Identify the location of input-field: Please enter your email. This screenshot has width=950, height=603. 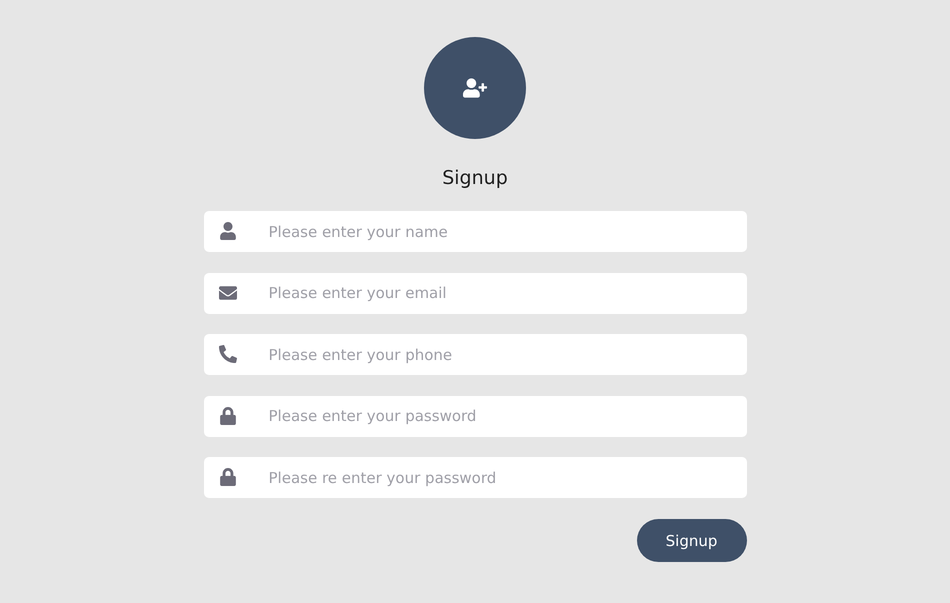
(475, 293).